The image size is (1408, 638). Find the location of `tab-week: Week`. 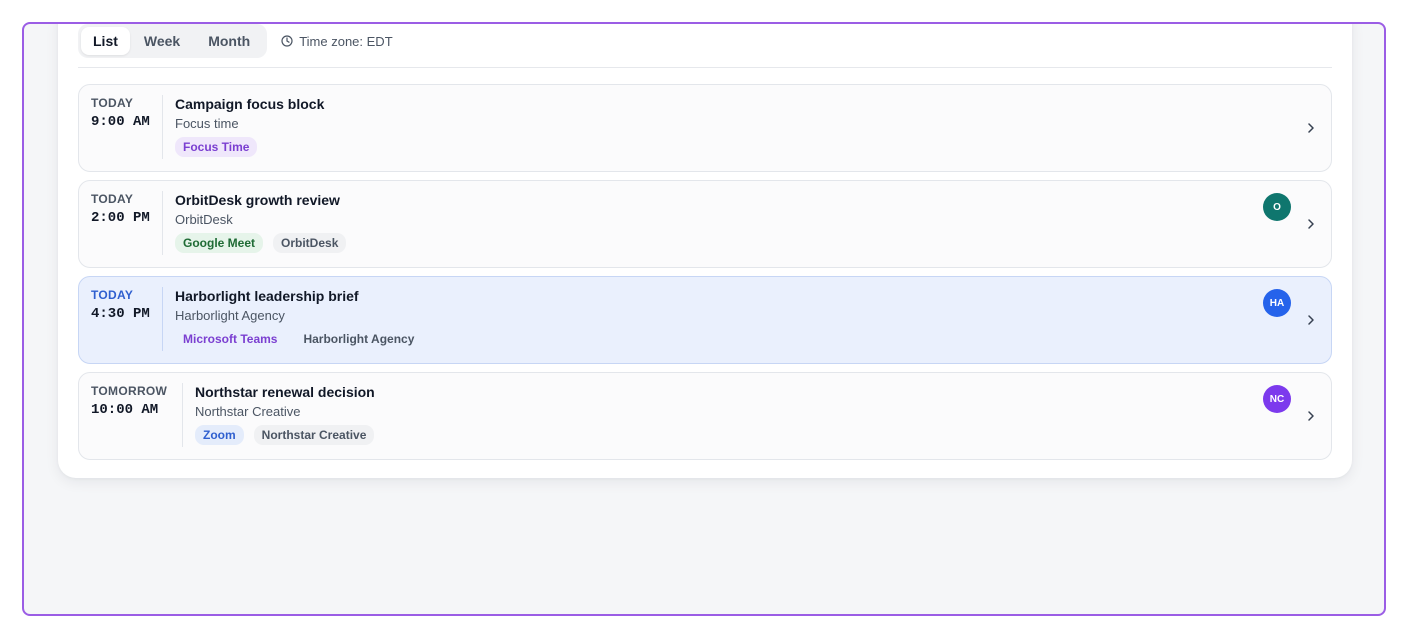

tab-week: Week is located at coordinates (162, 41).